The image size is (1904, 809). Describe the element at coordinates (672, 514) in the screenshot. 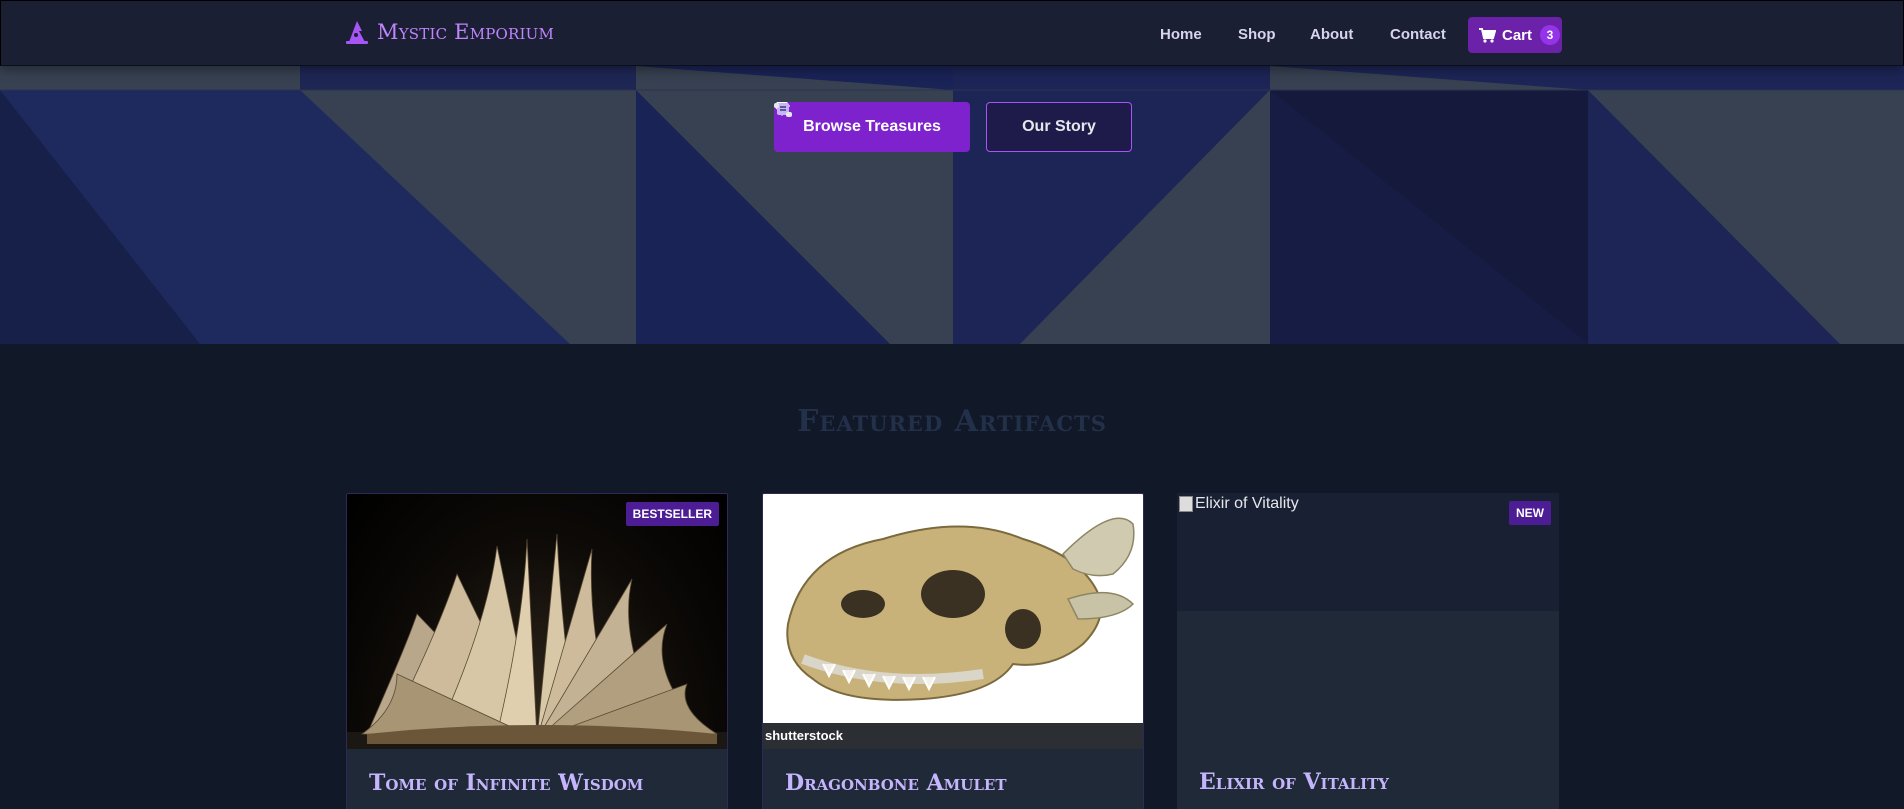

I see `bestseller-badge: BESTSELLER` at that location.